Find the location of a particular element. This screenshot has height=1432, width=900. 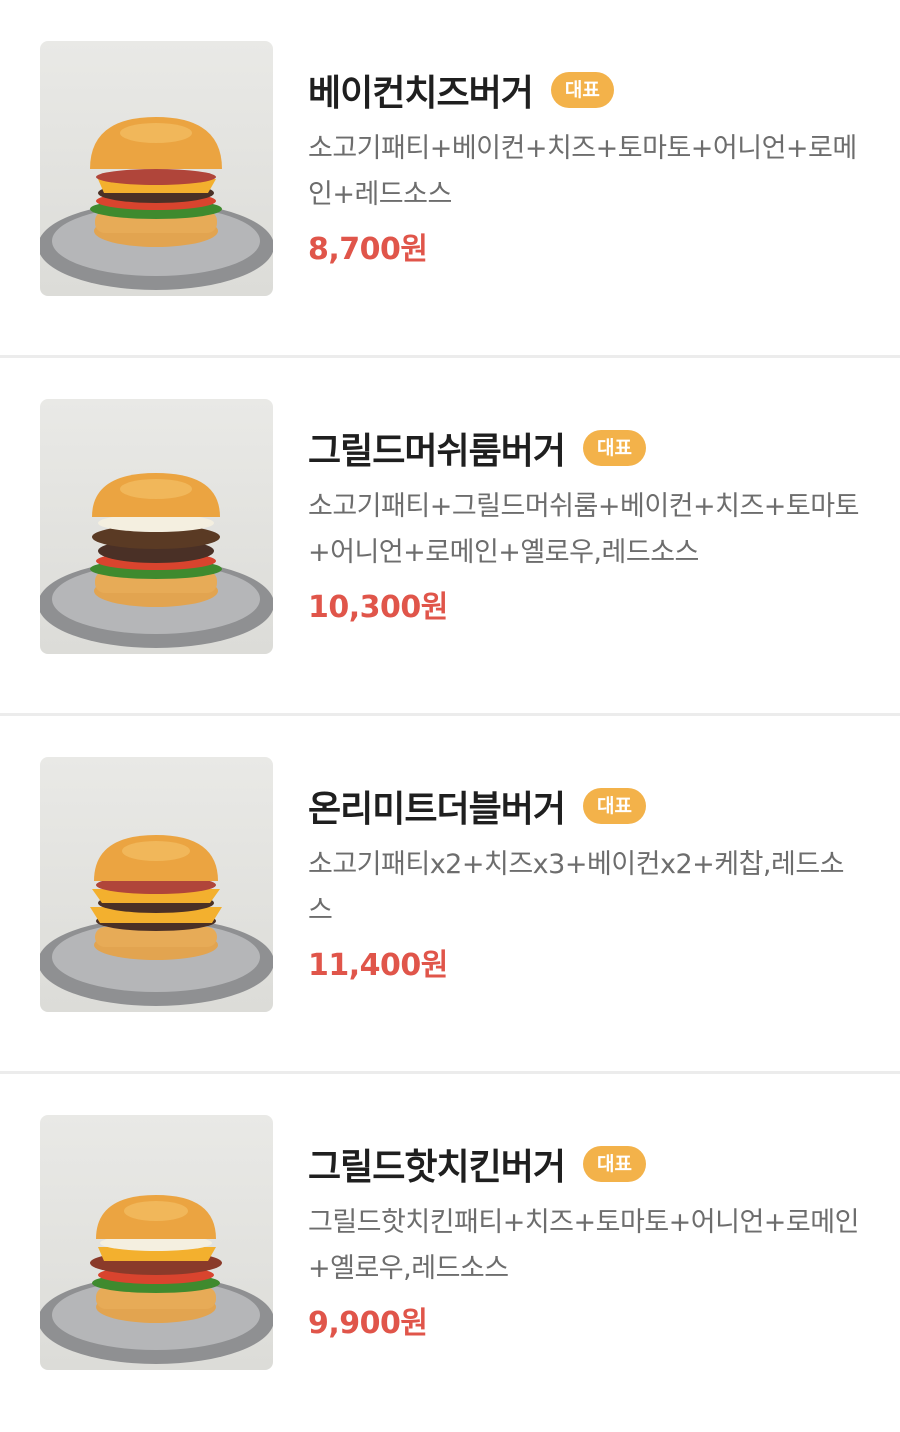

menu-description: 소고기패티+그릴드머쉬룸+베이컨+치즈+토마토+어니언+로메인+옐로우,레드소스 is located at coordinates (583, 529).